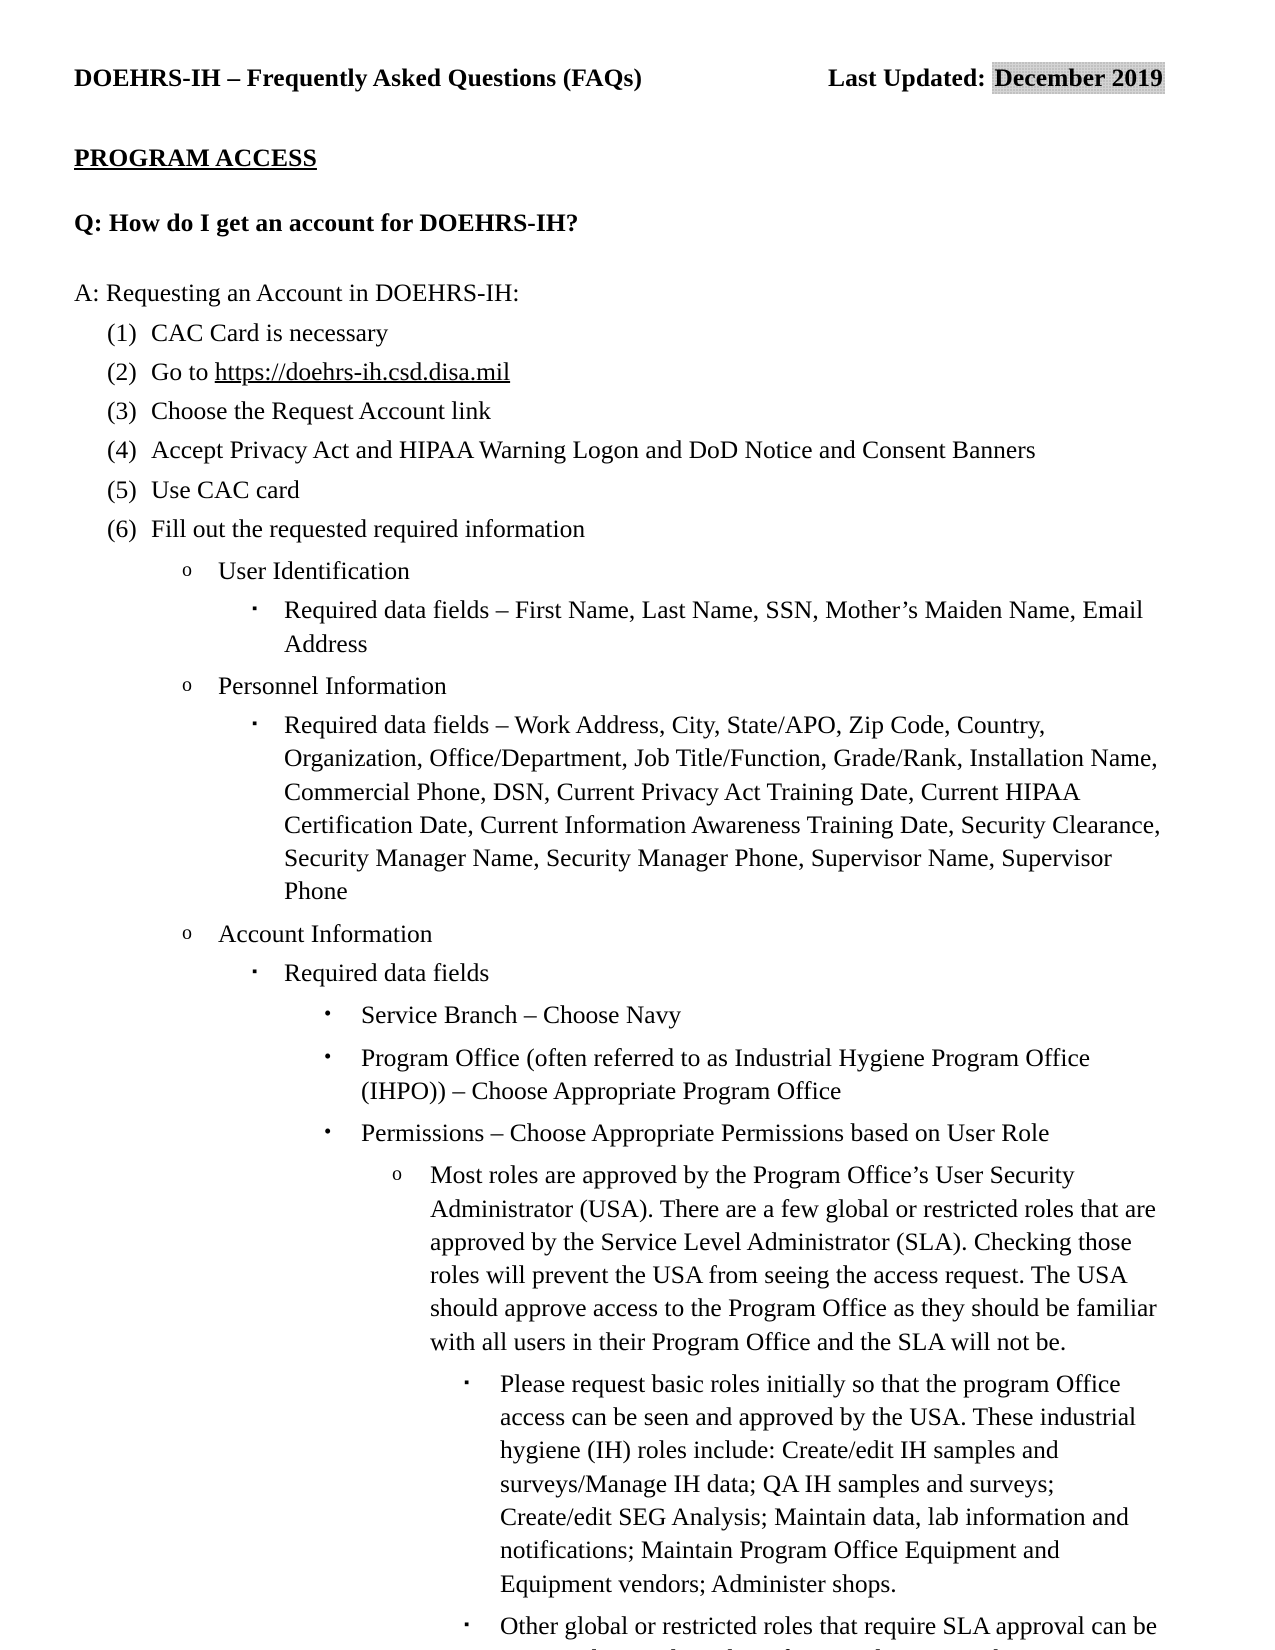 The height and width of the screenshot is (1650, 1275). What do you see at coordinates (183, 371) in the screenshot?
I see `step-text-prefix: Go to` at bounding box center [183, 371].